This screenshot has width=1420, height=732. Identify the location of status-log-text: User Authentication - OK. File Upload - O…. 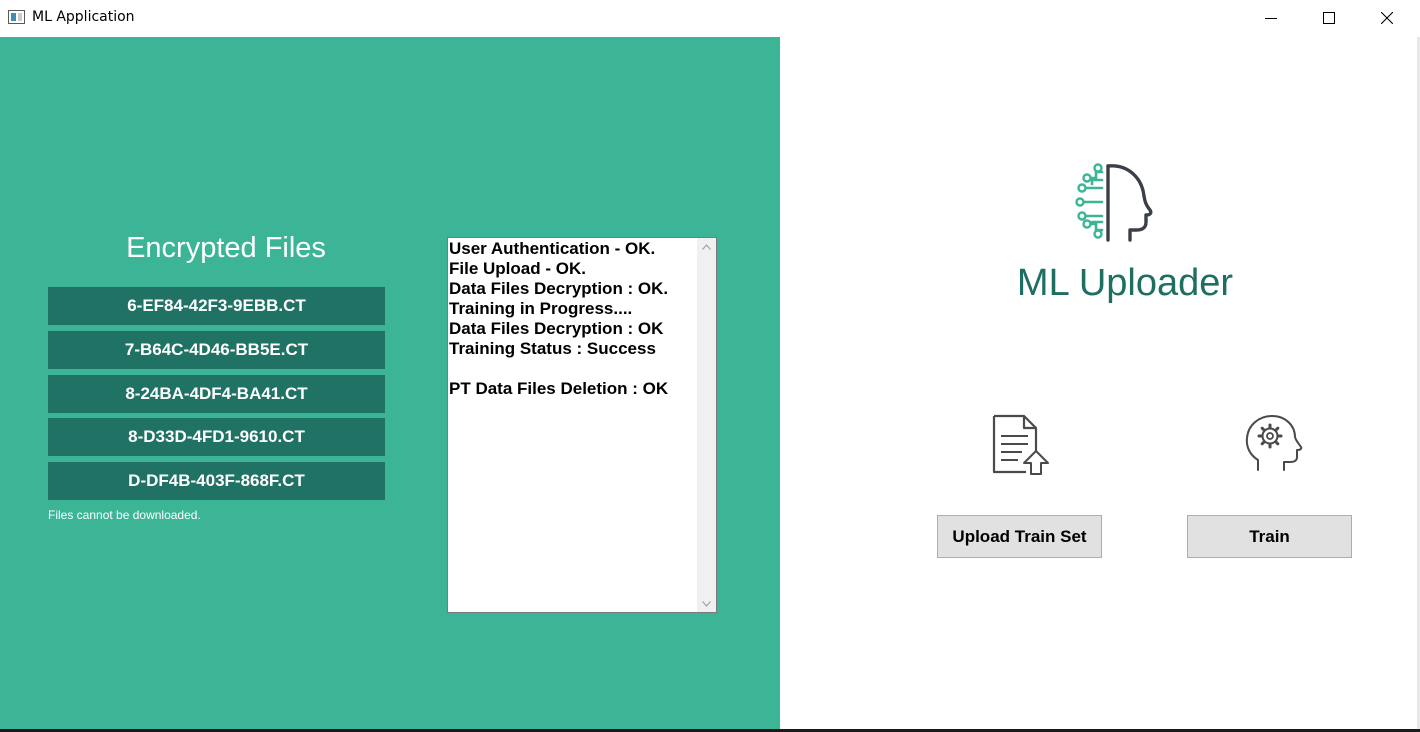
(573, 319).